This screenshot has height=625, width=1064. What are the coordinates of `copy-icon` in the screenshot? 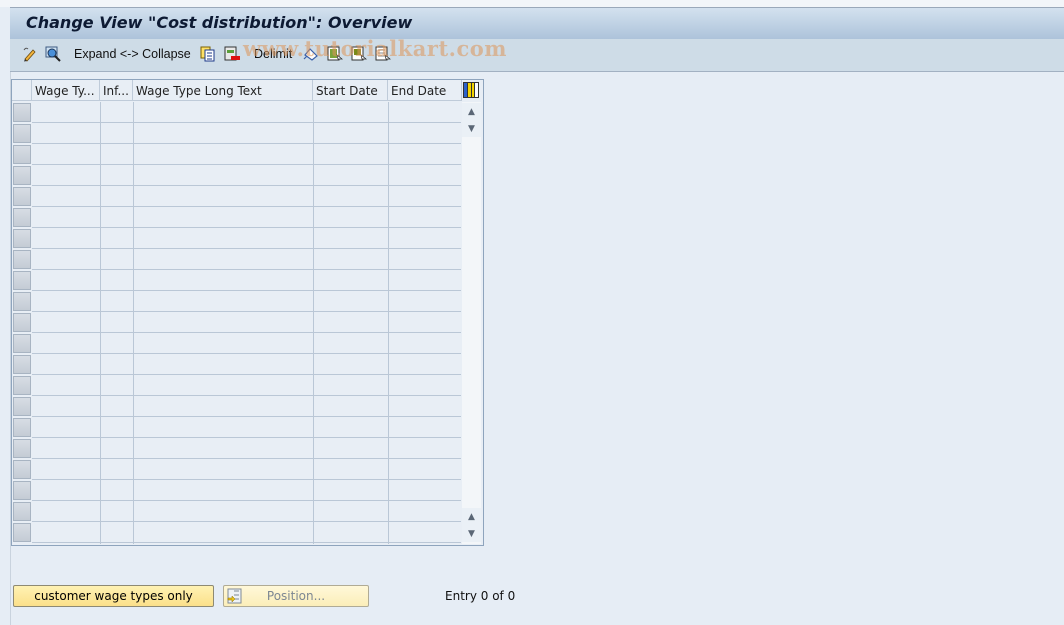 It's located at (207, 54).